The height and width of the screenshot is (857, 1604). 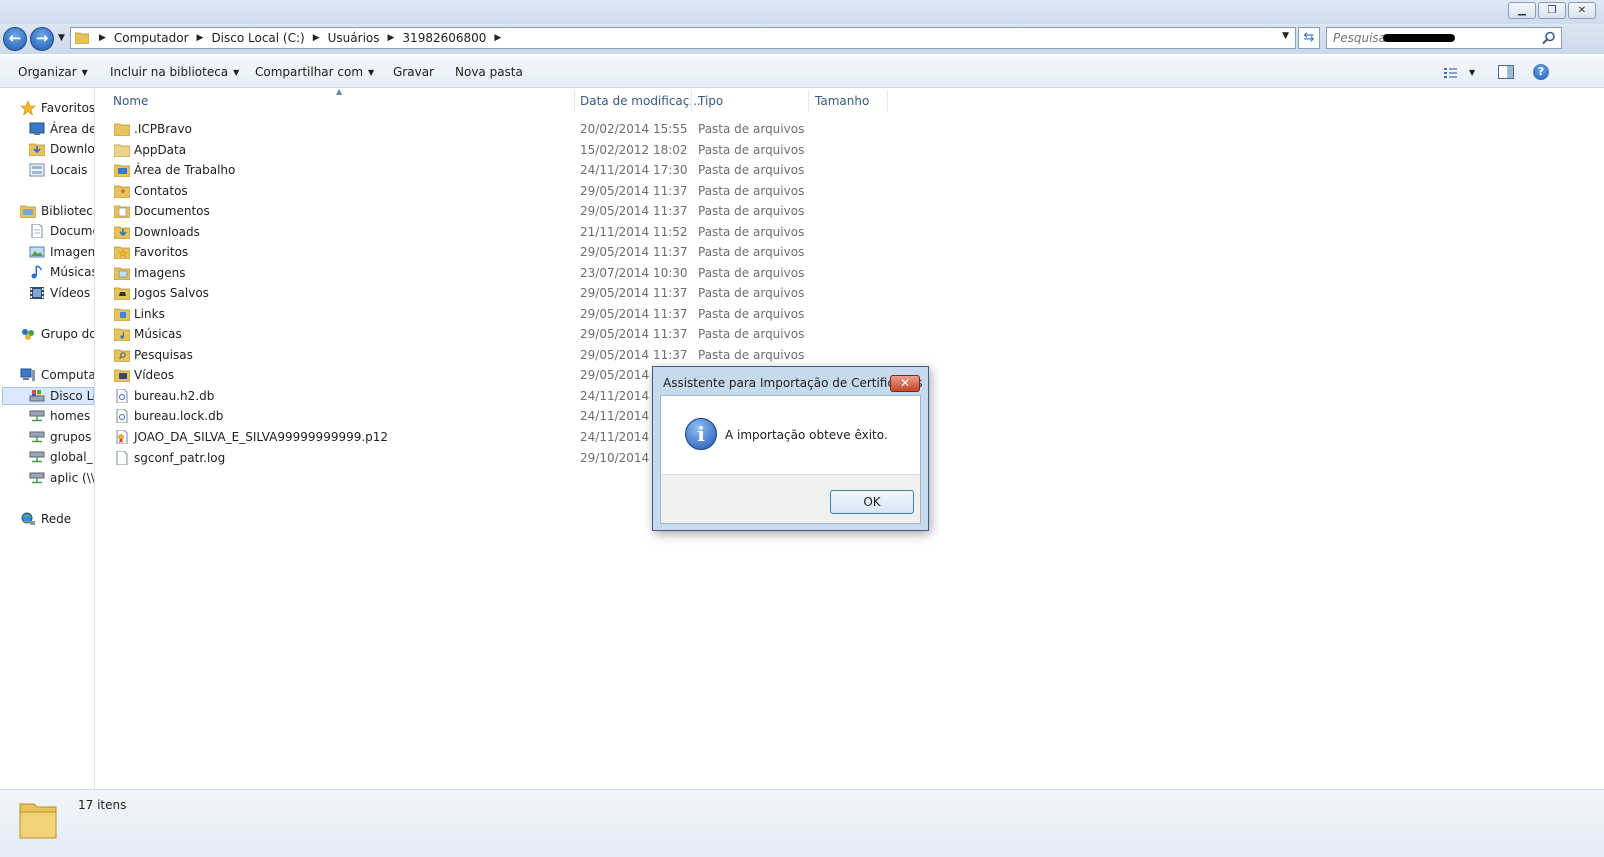 What do you see at coordinates (354, 38) in the screenshot?
I see `breadcrumb-users: Usuários` at bounding box center [354, 38].